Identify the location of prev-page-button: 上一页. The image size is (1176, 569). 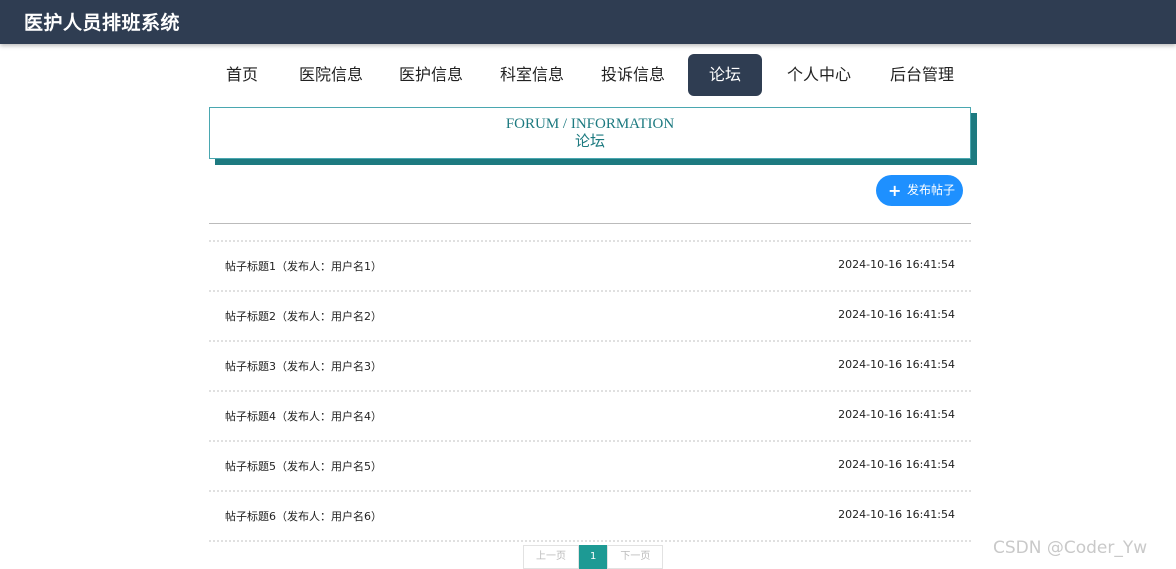
(551, 557).